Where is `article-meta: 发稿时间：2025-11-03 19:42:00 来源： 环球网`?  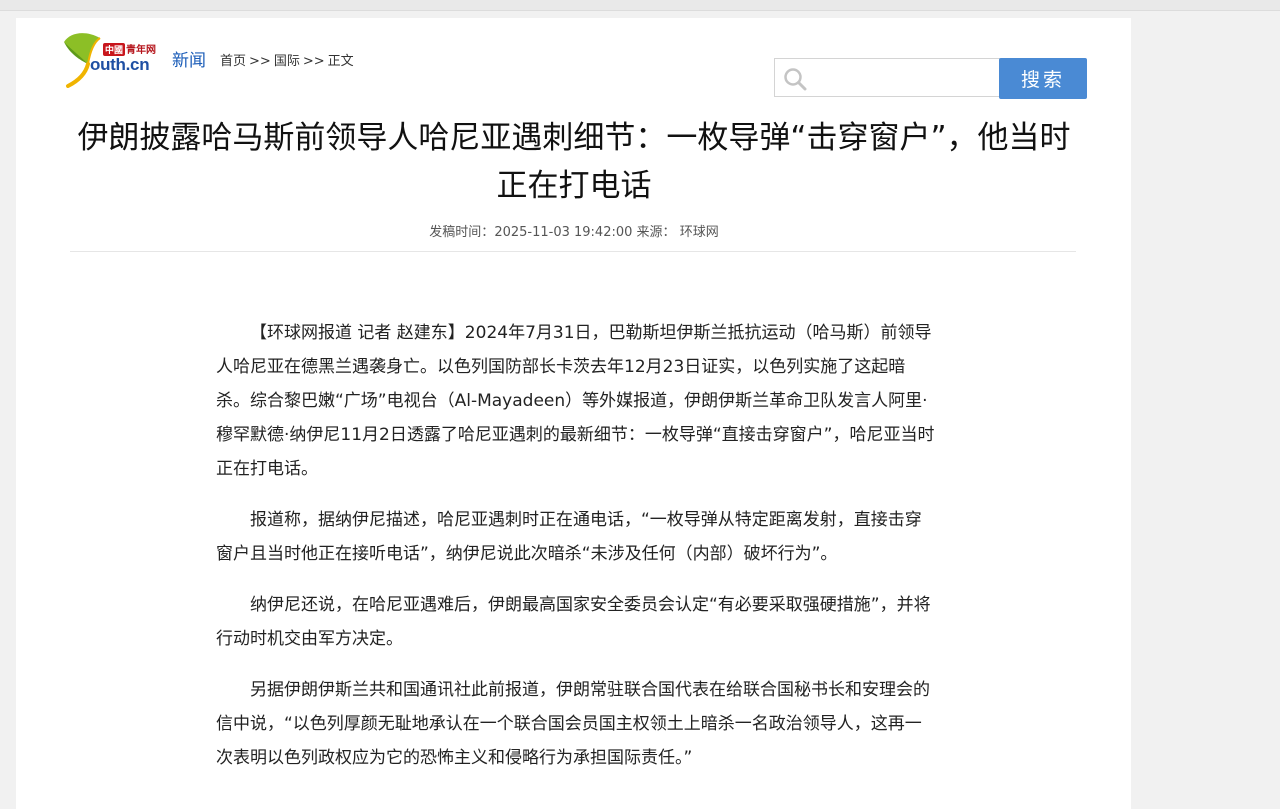
article-meta: 发稿时间：2025-11-03 19:42:00 来源： 环球网 is located at coordinates (574, 230).